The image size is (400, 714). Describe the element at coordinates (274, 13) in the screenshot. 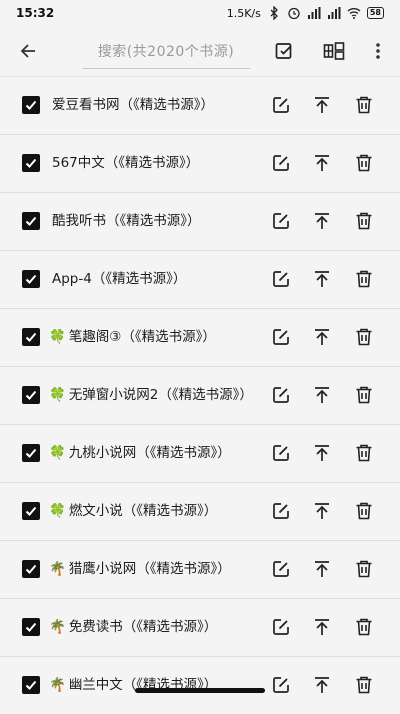

I see `bluetooth-icon` at that location.